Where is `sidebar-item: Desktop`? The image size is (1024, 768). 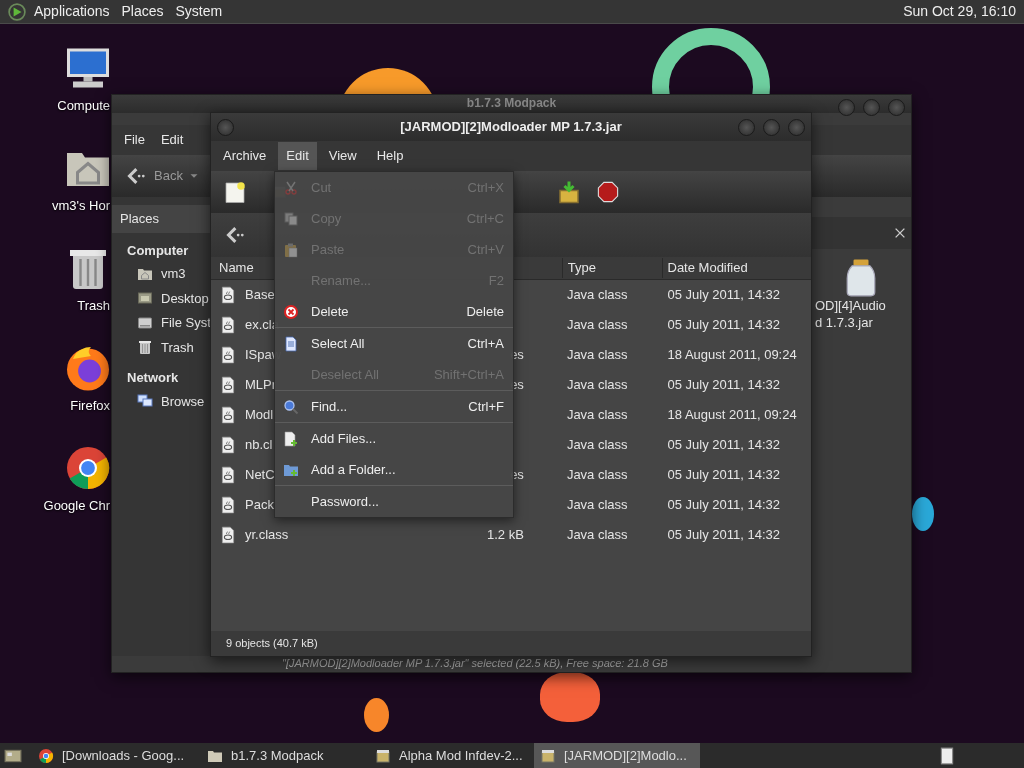
sidebar-item: Desktop is located at coordinates (161, 298).